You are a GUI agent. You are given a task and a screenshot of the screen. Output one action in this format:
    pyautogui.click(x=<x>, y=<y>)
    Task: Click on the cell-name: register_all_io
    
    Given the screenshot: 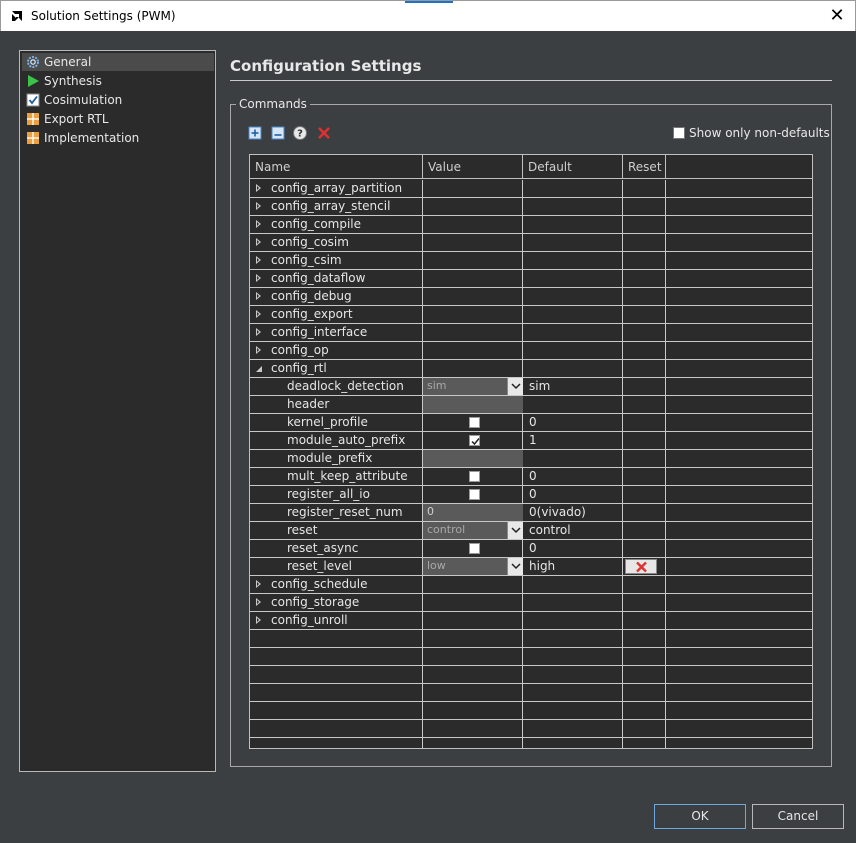 What is the action you would take?
    pyautogui.click(x=336, y=494)
    